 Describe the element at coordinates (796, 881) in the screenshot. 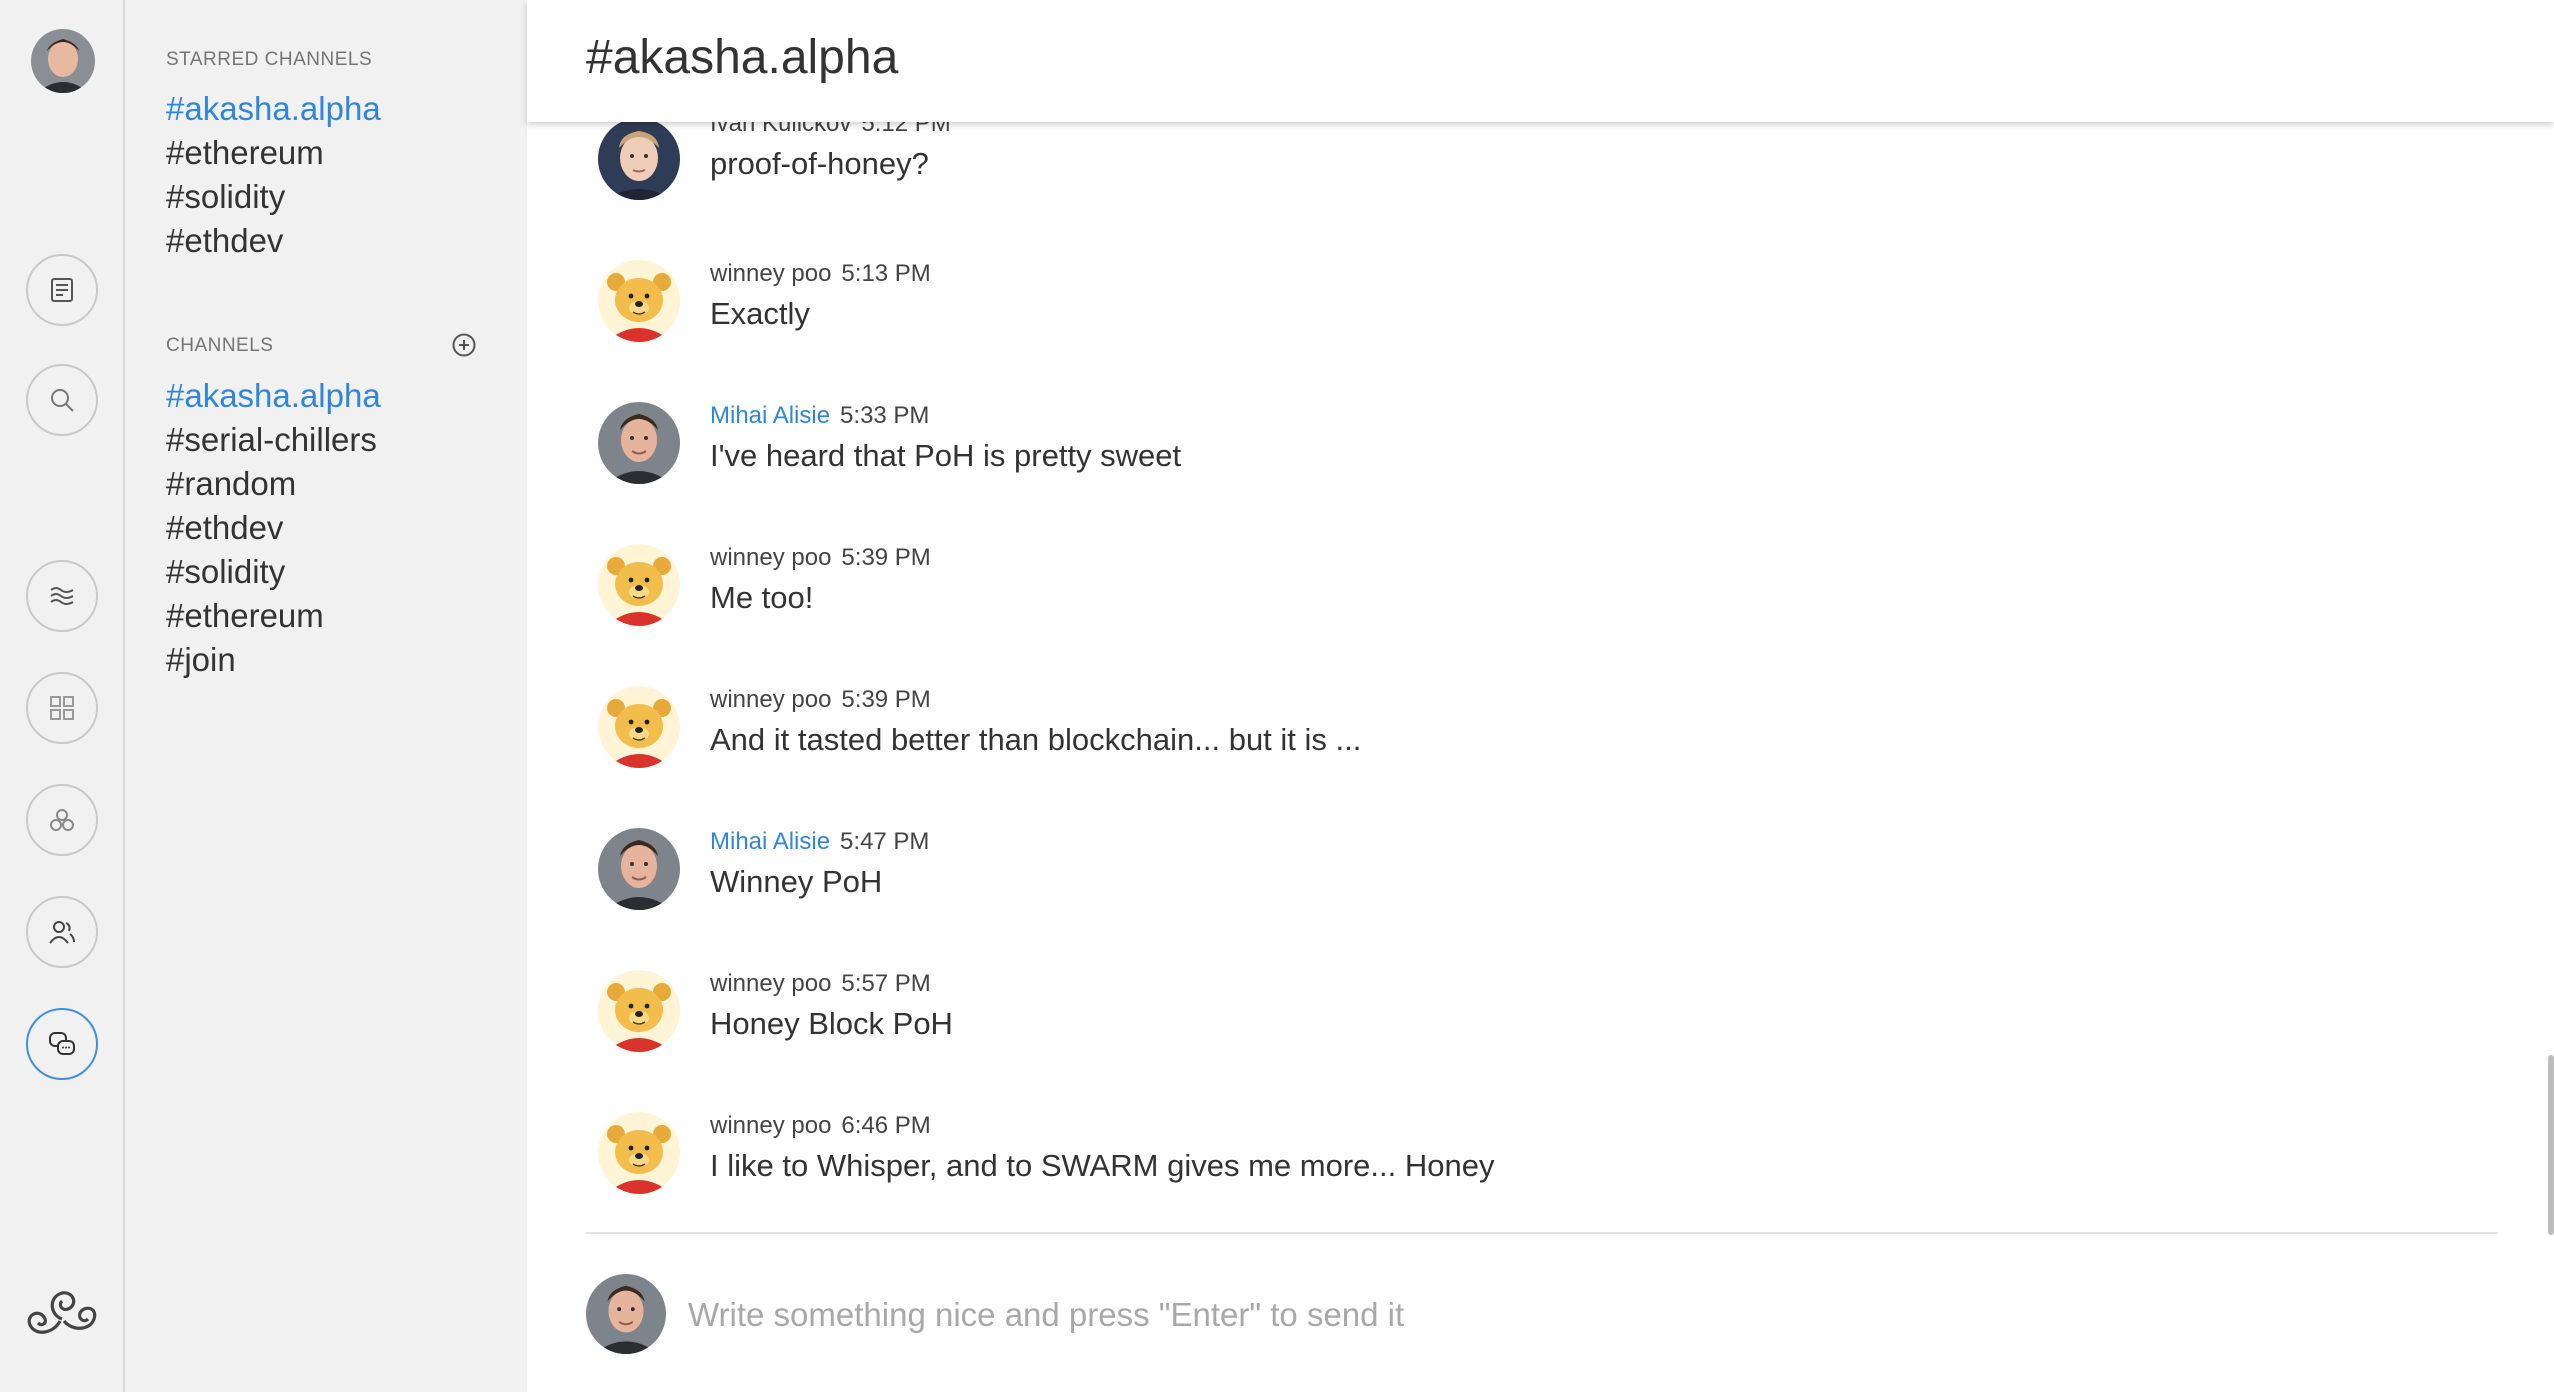

I see `message-text: Winney PoH` at that location.